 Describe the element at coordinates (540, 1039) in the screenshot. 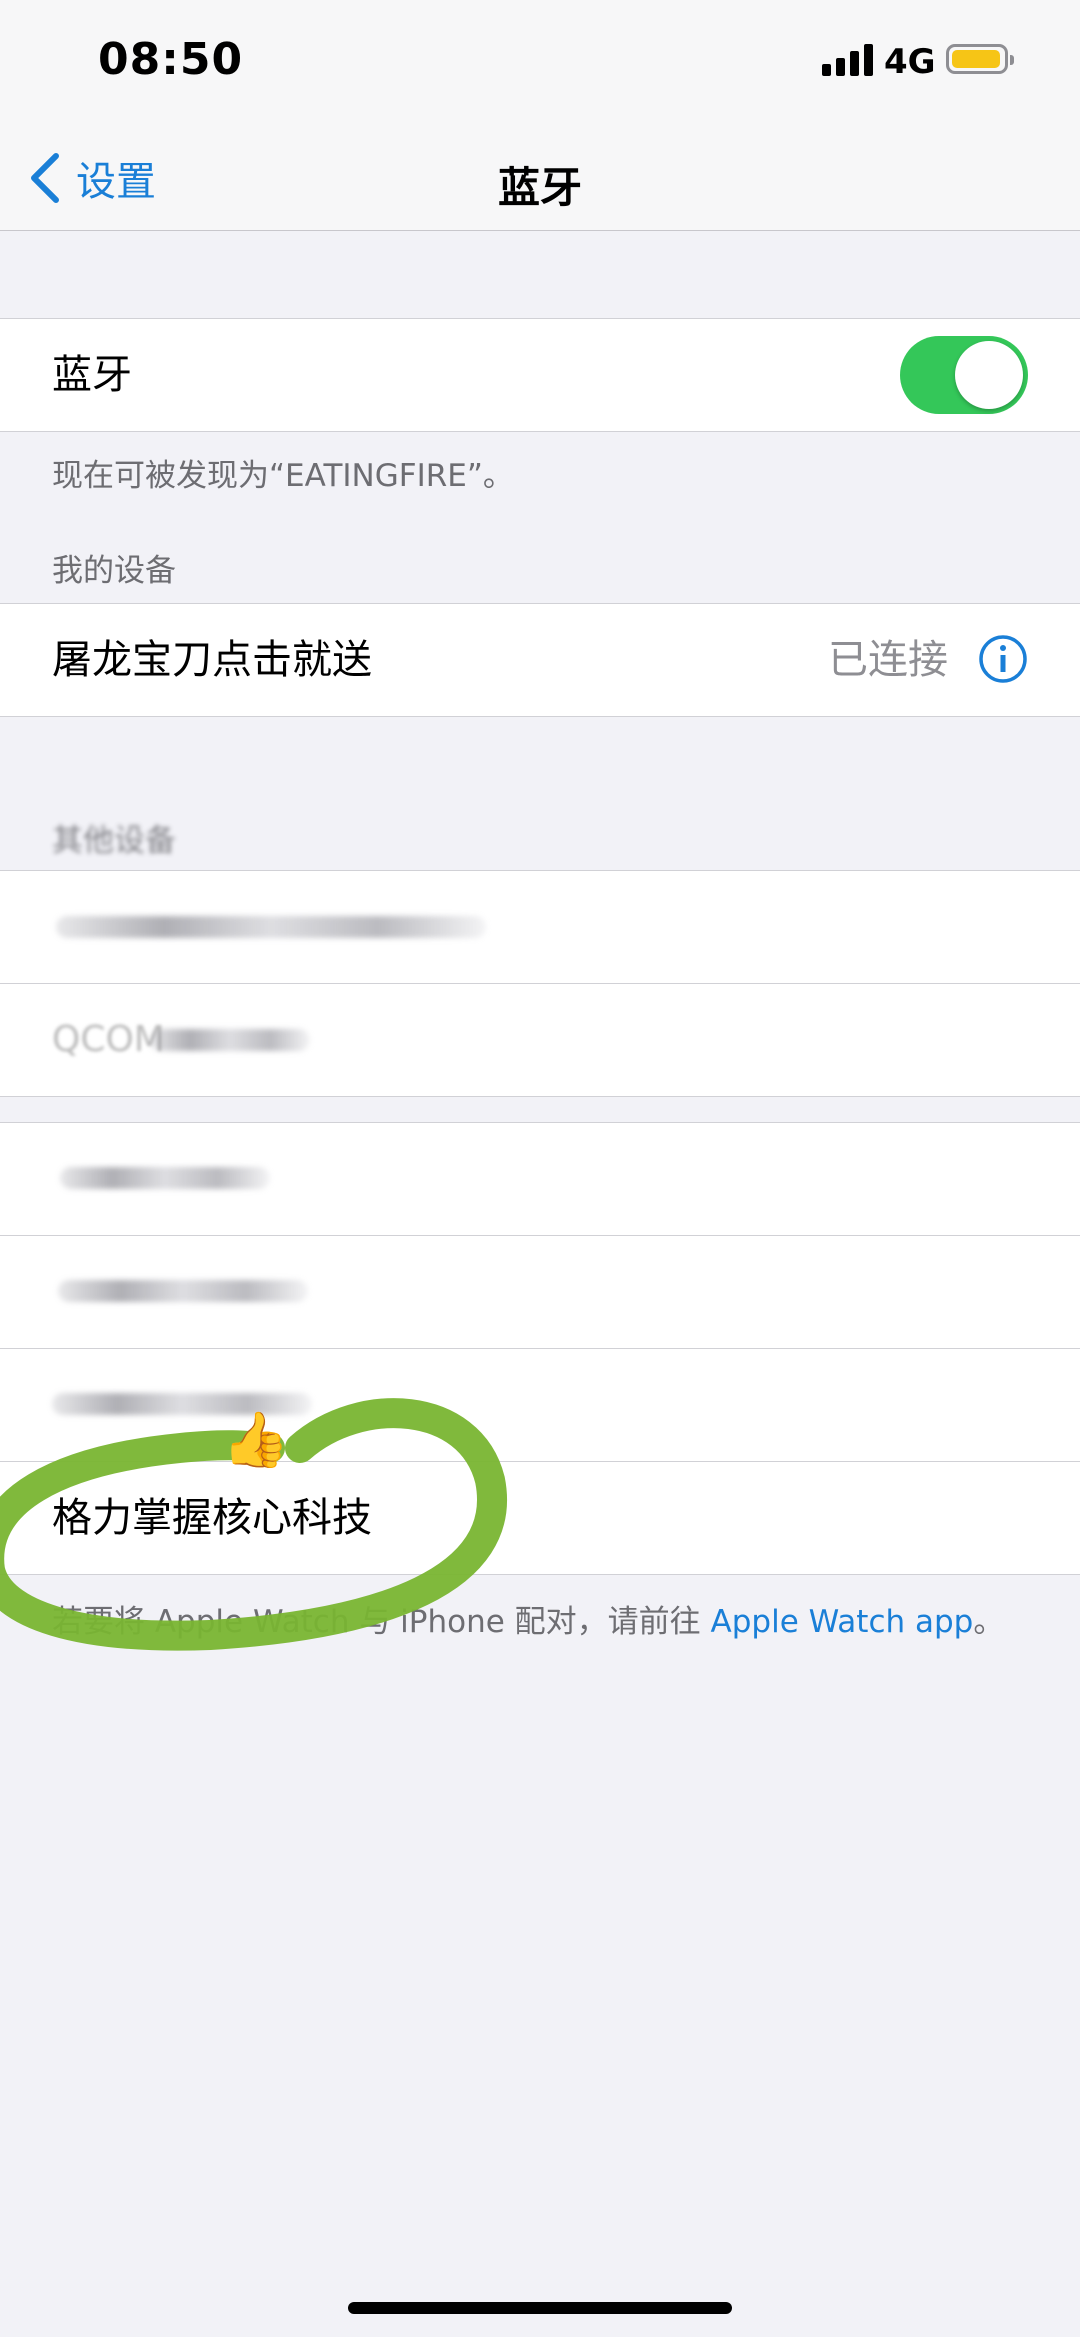

I see `list-item: QCOM` at that location.